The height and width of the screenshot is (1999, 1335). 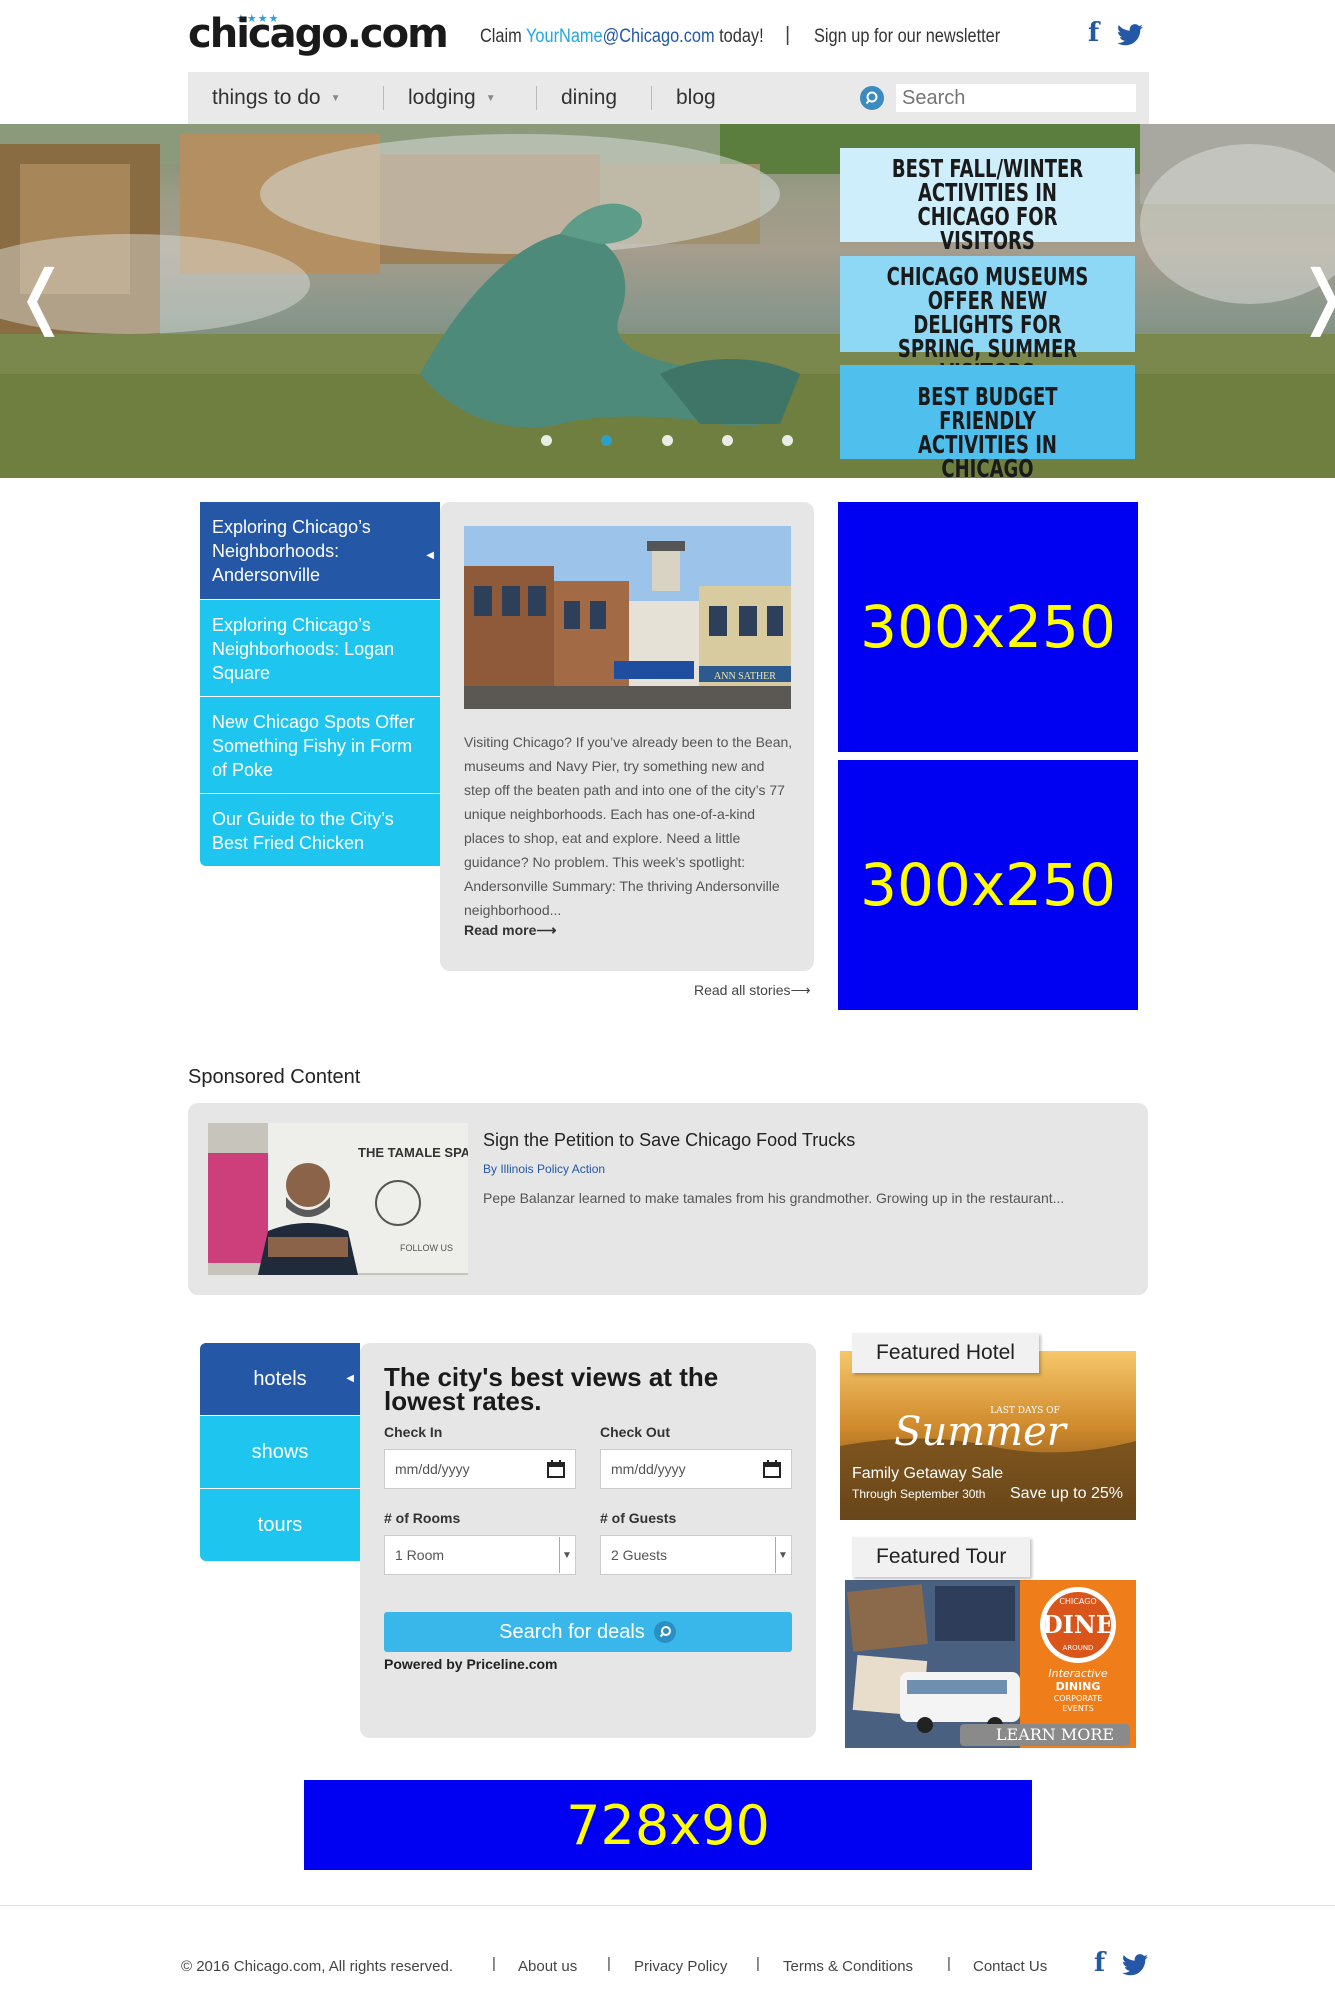 I want to click on ad-728x90: 728x90, so click(x=668, y=1825).